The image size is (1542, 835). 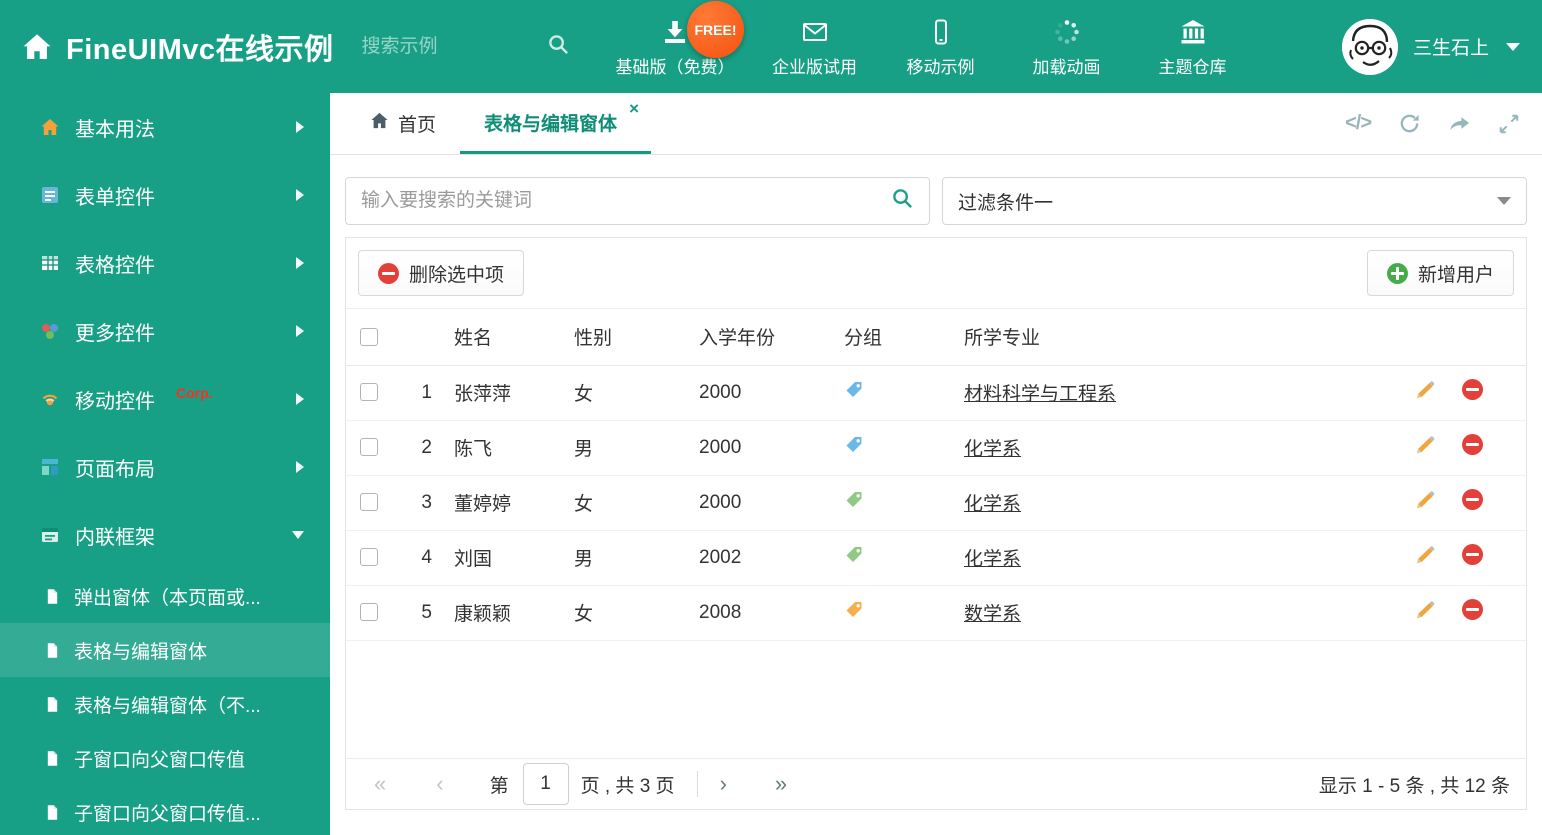 What do you see at coordinates (941, 47) in the screenshot?
I see `nav-mobile-demo: 移动示例` at bounding box center [941, 47].